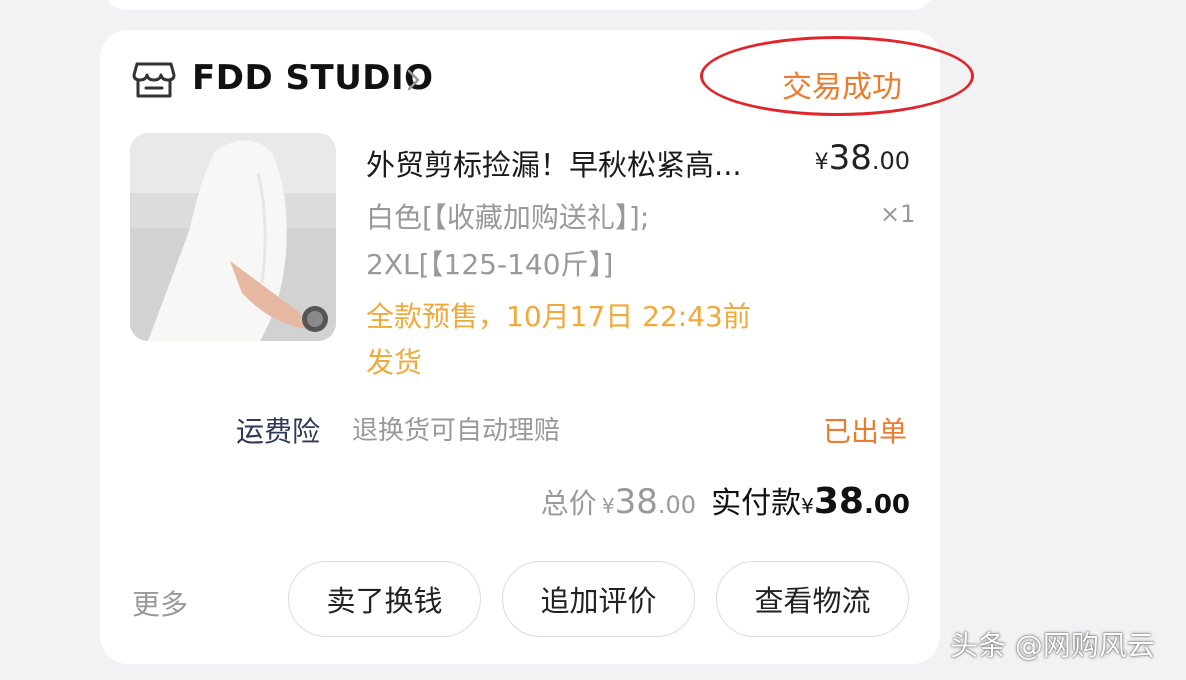  What do you see at coordinates (490, 264) in the screenshot?
I see `sku-size: 2XL[【125-140斤】]` at bounding box center [490, 264].